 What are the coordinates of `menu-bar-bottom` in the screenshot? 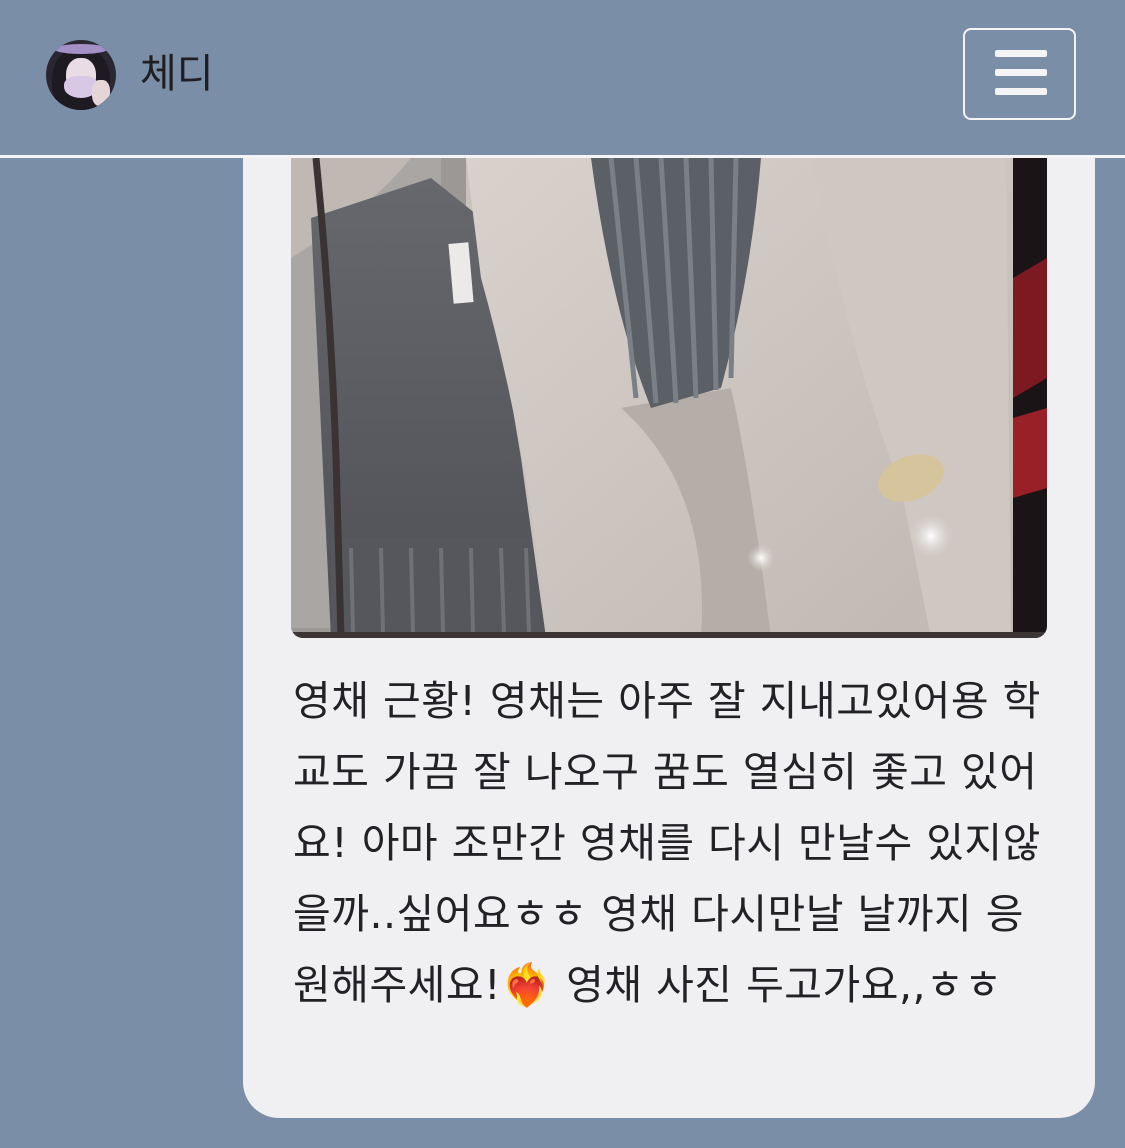 It's located at (1021, 91).